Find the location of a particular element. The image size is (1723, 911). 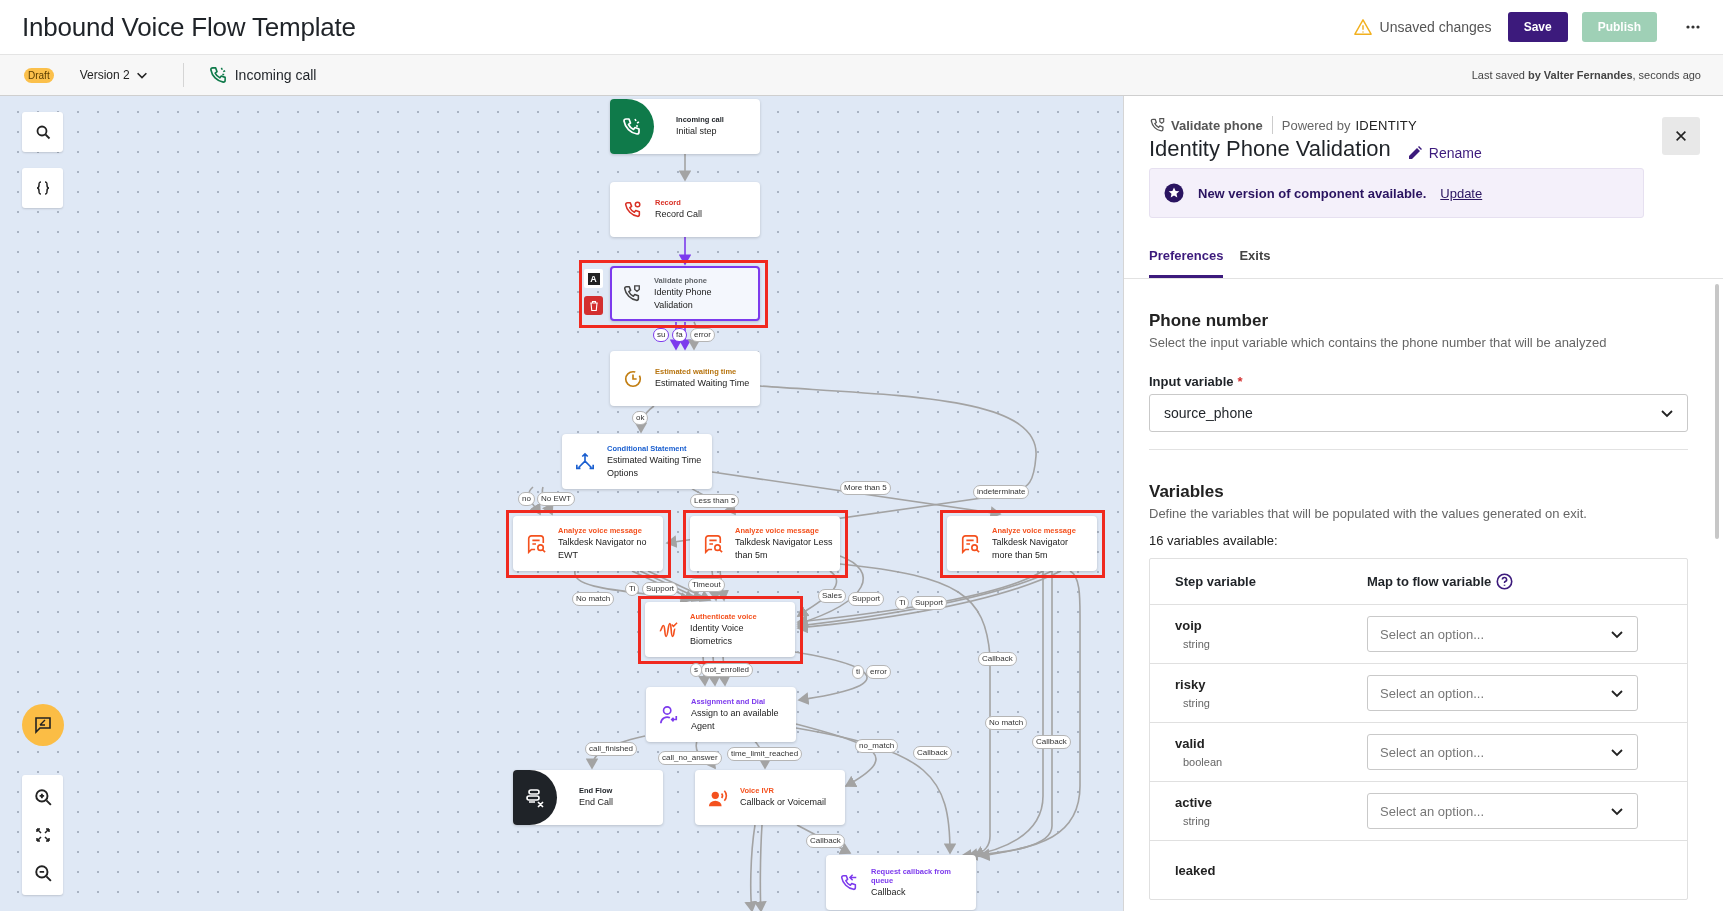

close-icon is located at coordinates (1681, 136).